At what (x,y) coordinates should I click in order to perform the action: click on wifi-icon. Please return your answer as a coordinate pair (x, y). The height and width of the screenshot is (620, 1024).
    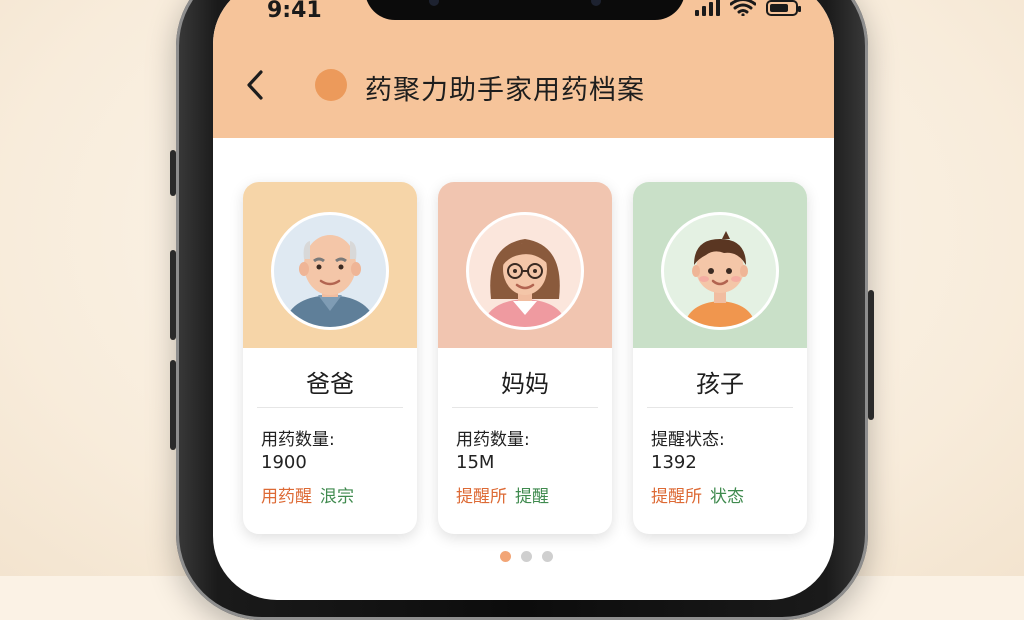
    Looking at the image, I should click on (743, 8).